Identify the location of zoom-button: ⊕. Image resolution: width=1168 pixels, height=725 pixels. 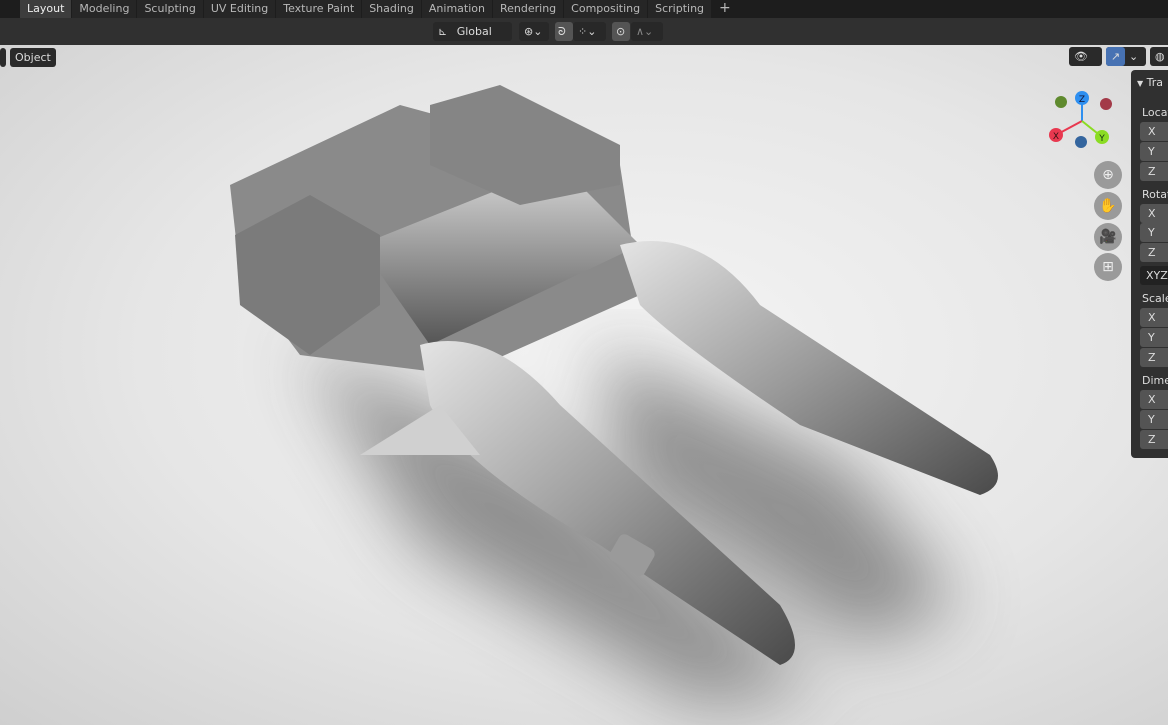
(1108, 175).